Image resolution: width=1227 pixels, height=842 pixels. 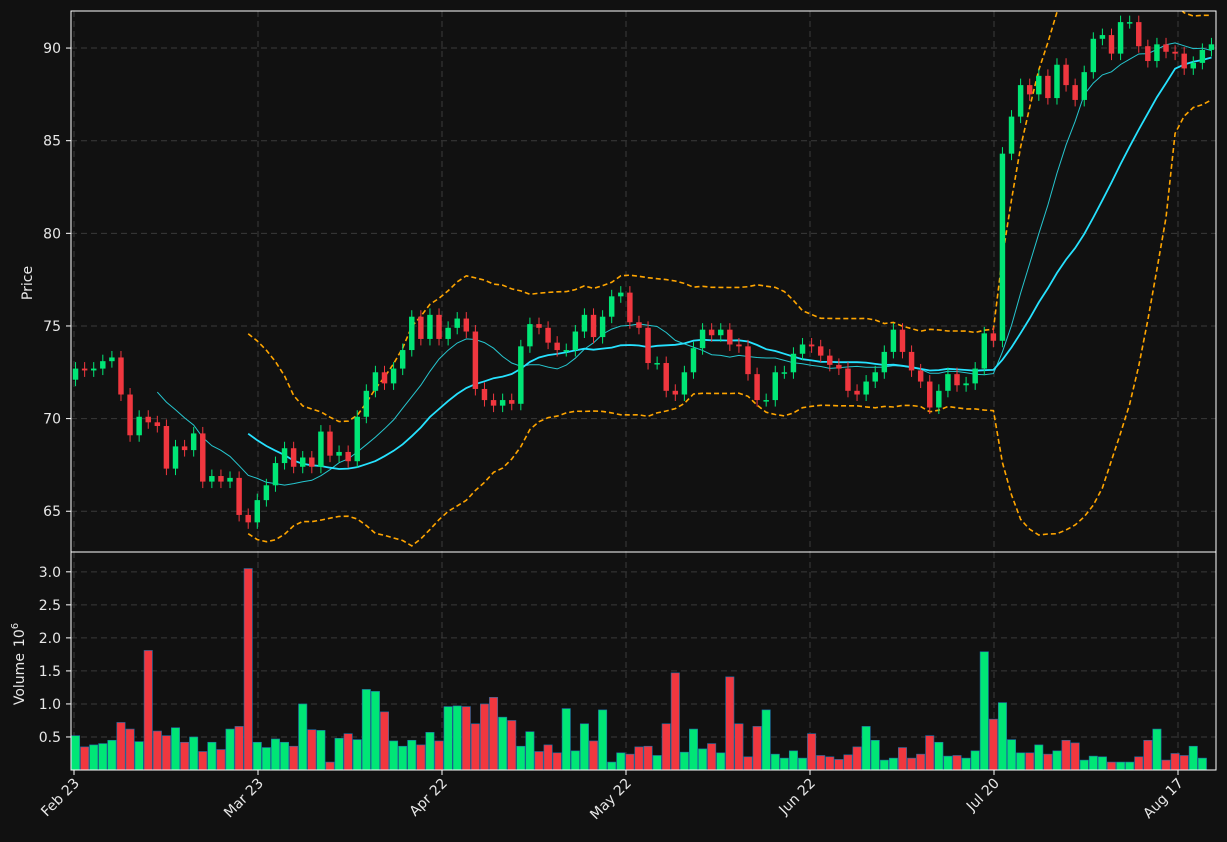 What do you see at coordinates (52, 327) in the screenshot?
I see `price-tick-label: 75` at bounding box center [52, 327].